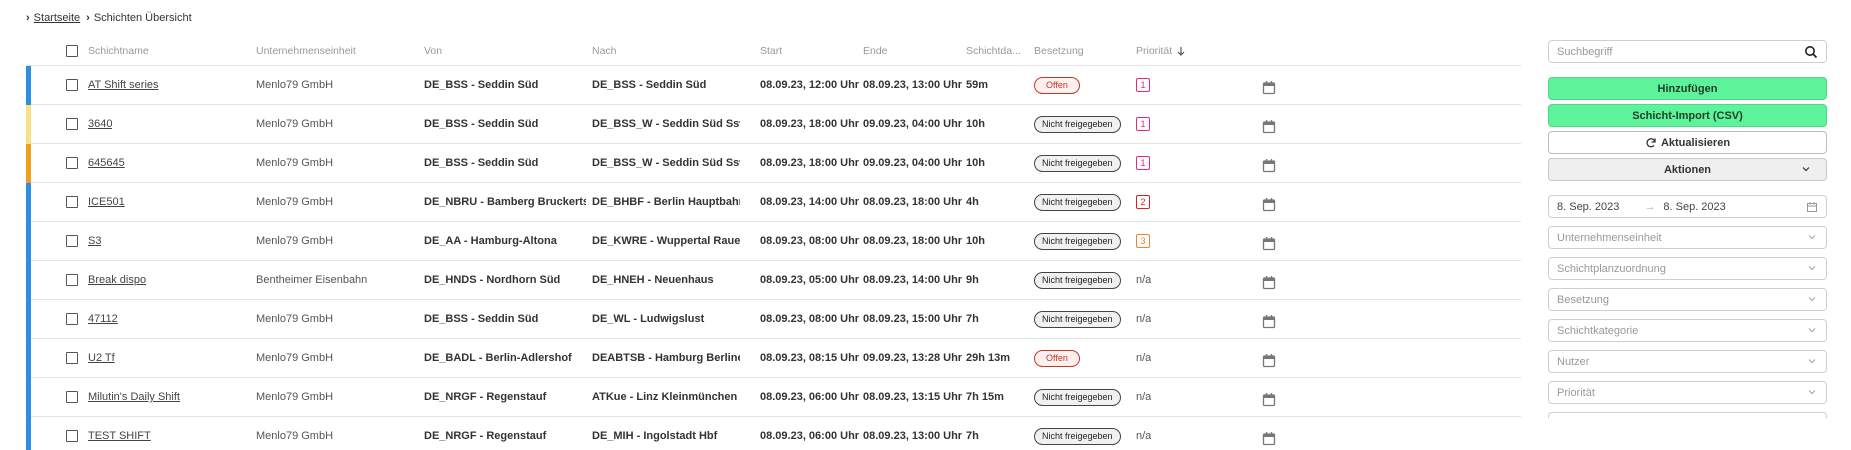 The width and height of the screenshot is (1851, 450). Describe the element at coordinates (72, 50) in the screenshot. I see `select-all-checkbox` at that location.